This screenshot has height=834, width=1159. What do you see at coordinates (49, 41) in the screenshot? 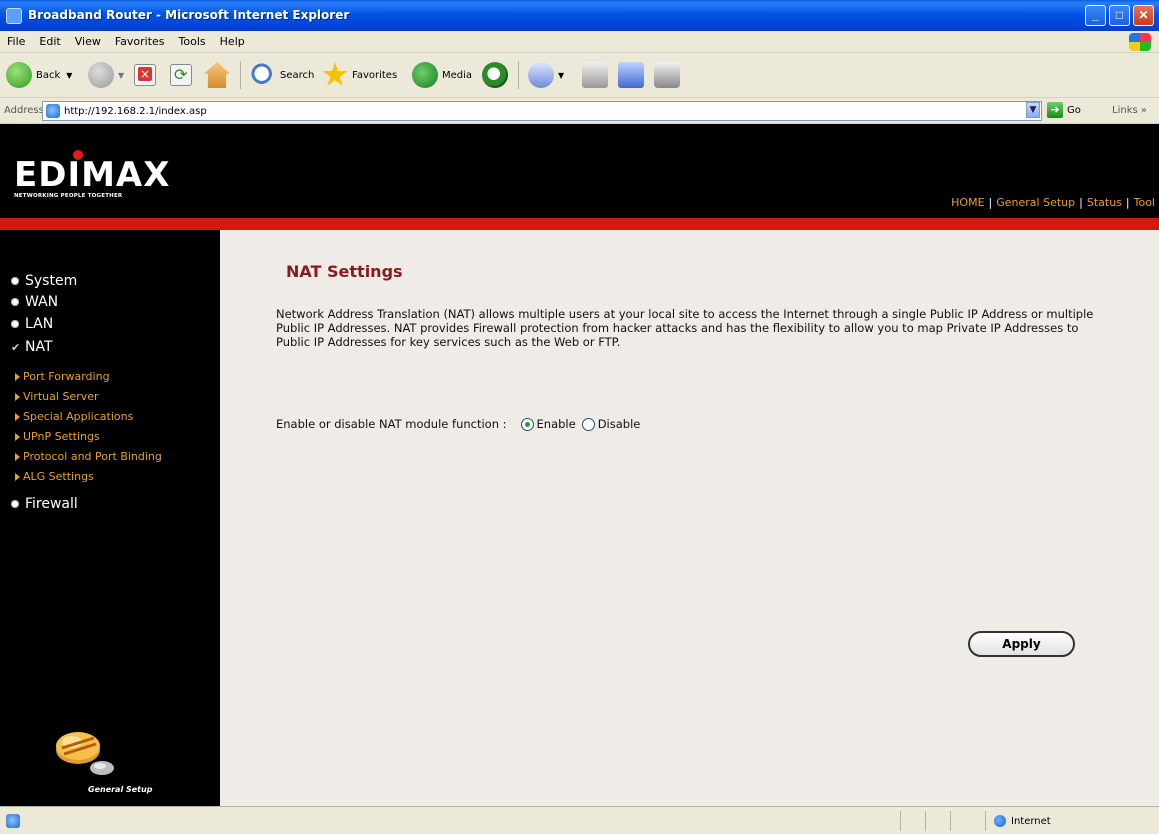
I see `menu-edit: Edit` at bounding box center [49, 41].